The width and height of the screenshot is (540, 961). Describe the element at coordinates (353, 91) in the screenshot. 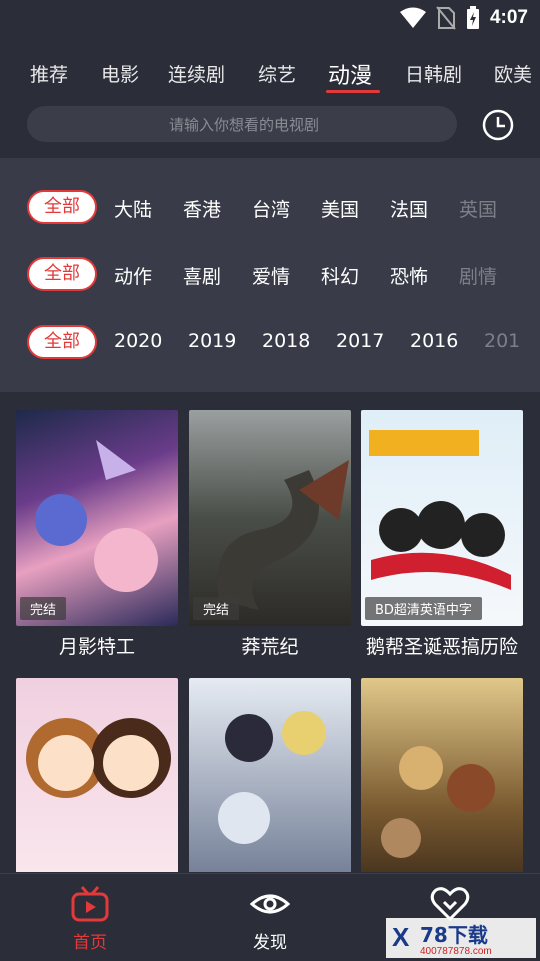

I see `active-tab-indicator` at that location.